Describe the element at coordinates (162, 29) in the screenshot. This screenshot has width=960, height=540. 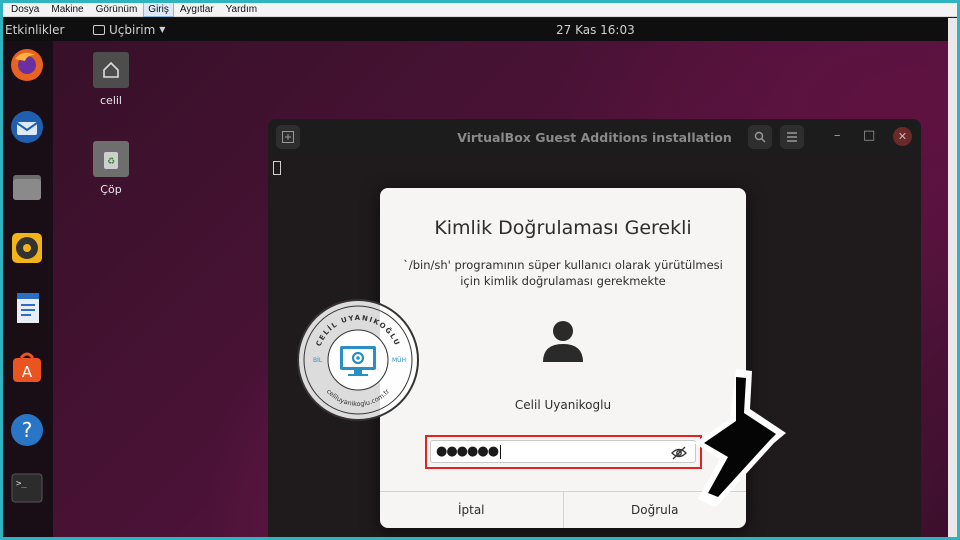
I see `chevron-down-icon: ▼` at that location.